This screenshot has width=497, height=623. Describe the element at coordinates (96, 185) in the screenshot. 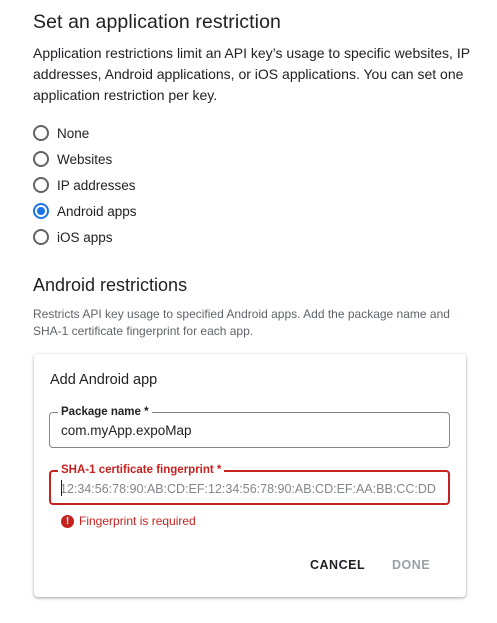

I see `radio-label: IP addresses` at that location.